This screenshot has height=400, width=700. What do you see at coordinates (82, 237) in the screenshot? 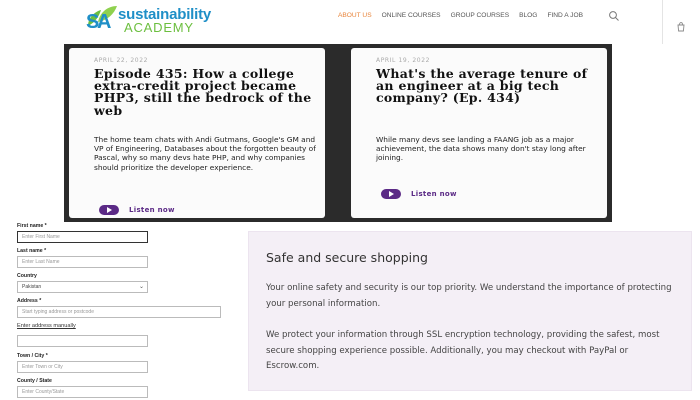
I see `first-name-field: Enter First Name` at bounding box center [82, 237].